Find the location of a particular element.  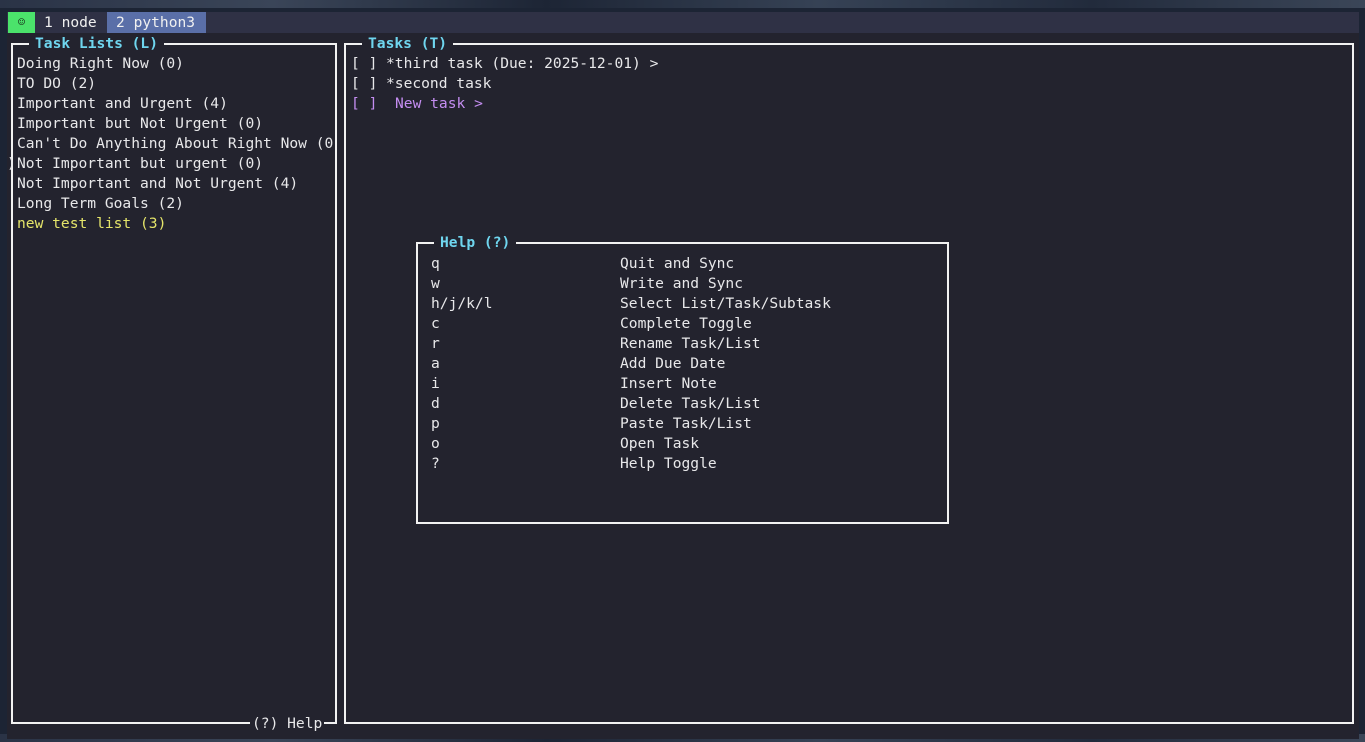

help-hint: (?) Help is located at coordinates (287, 724).